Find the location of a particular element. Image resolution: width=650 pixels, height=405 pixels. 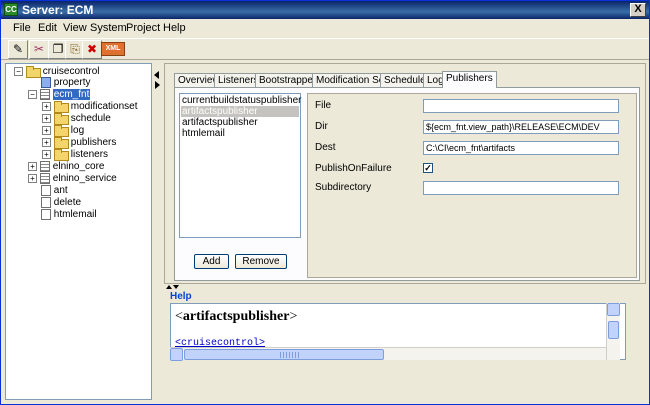

tree-node-htmlemail: htmlemail is located at coordinates (69, 215).